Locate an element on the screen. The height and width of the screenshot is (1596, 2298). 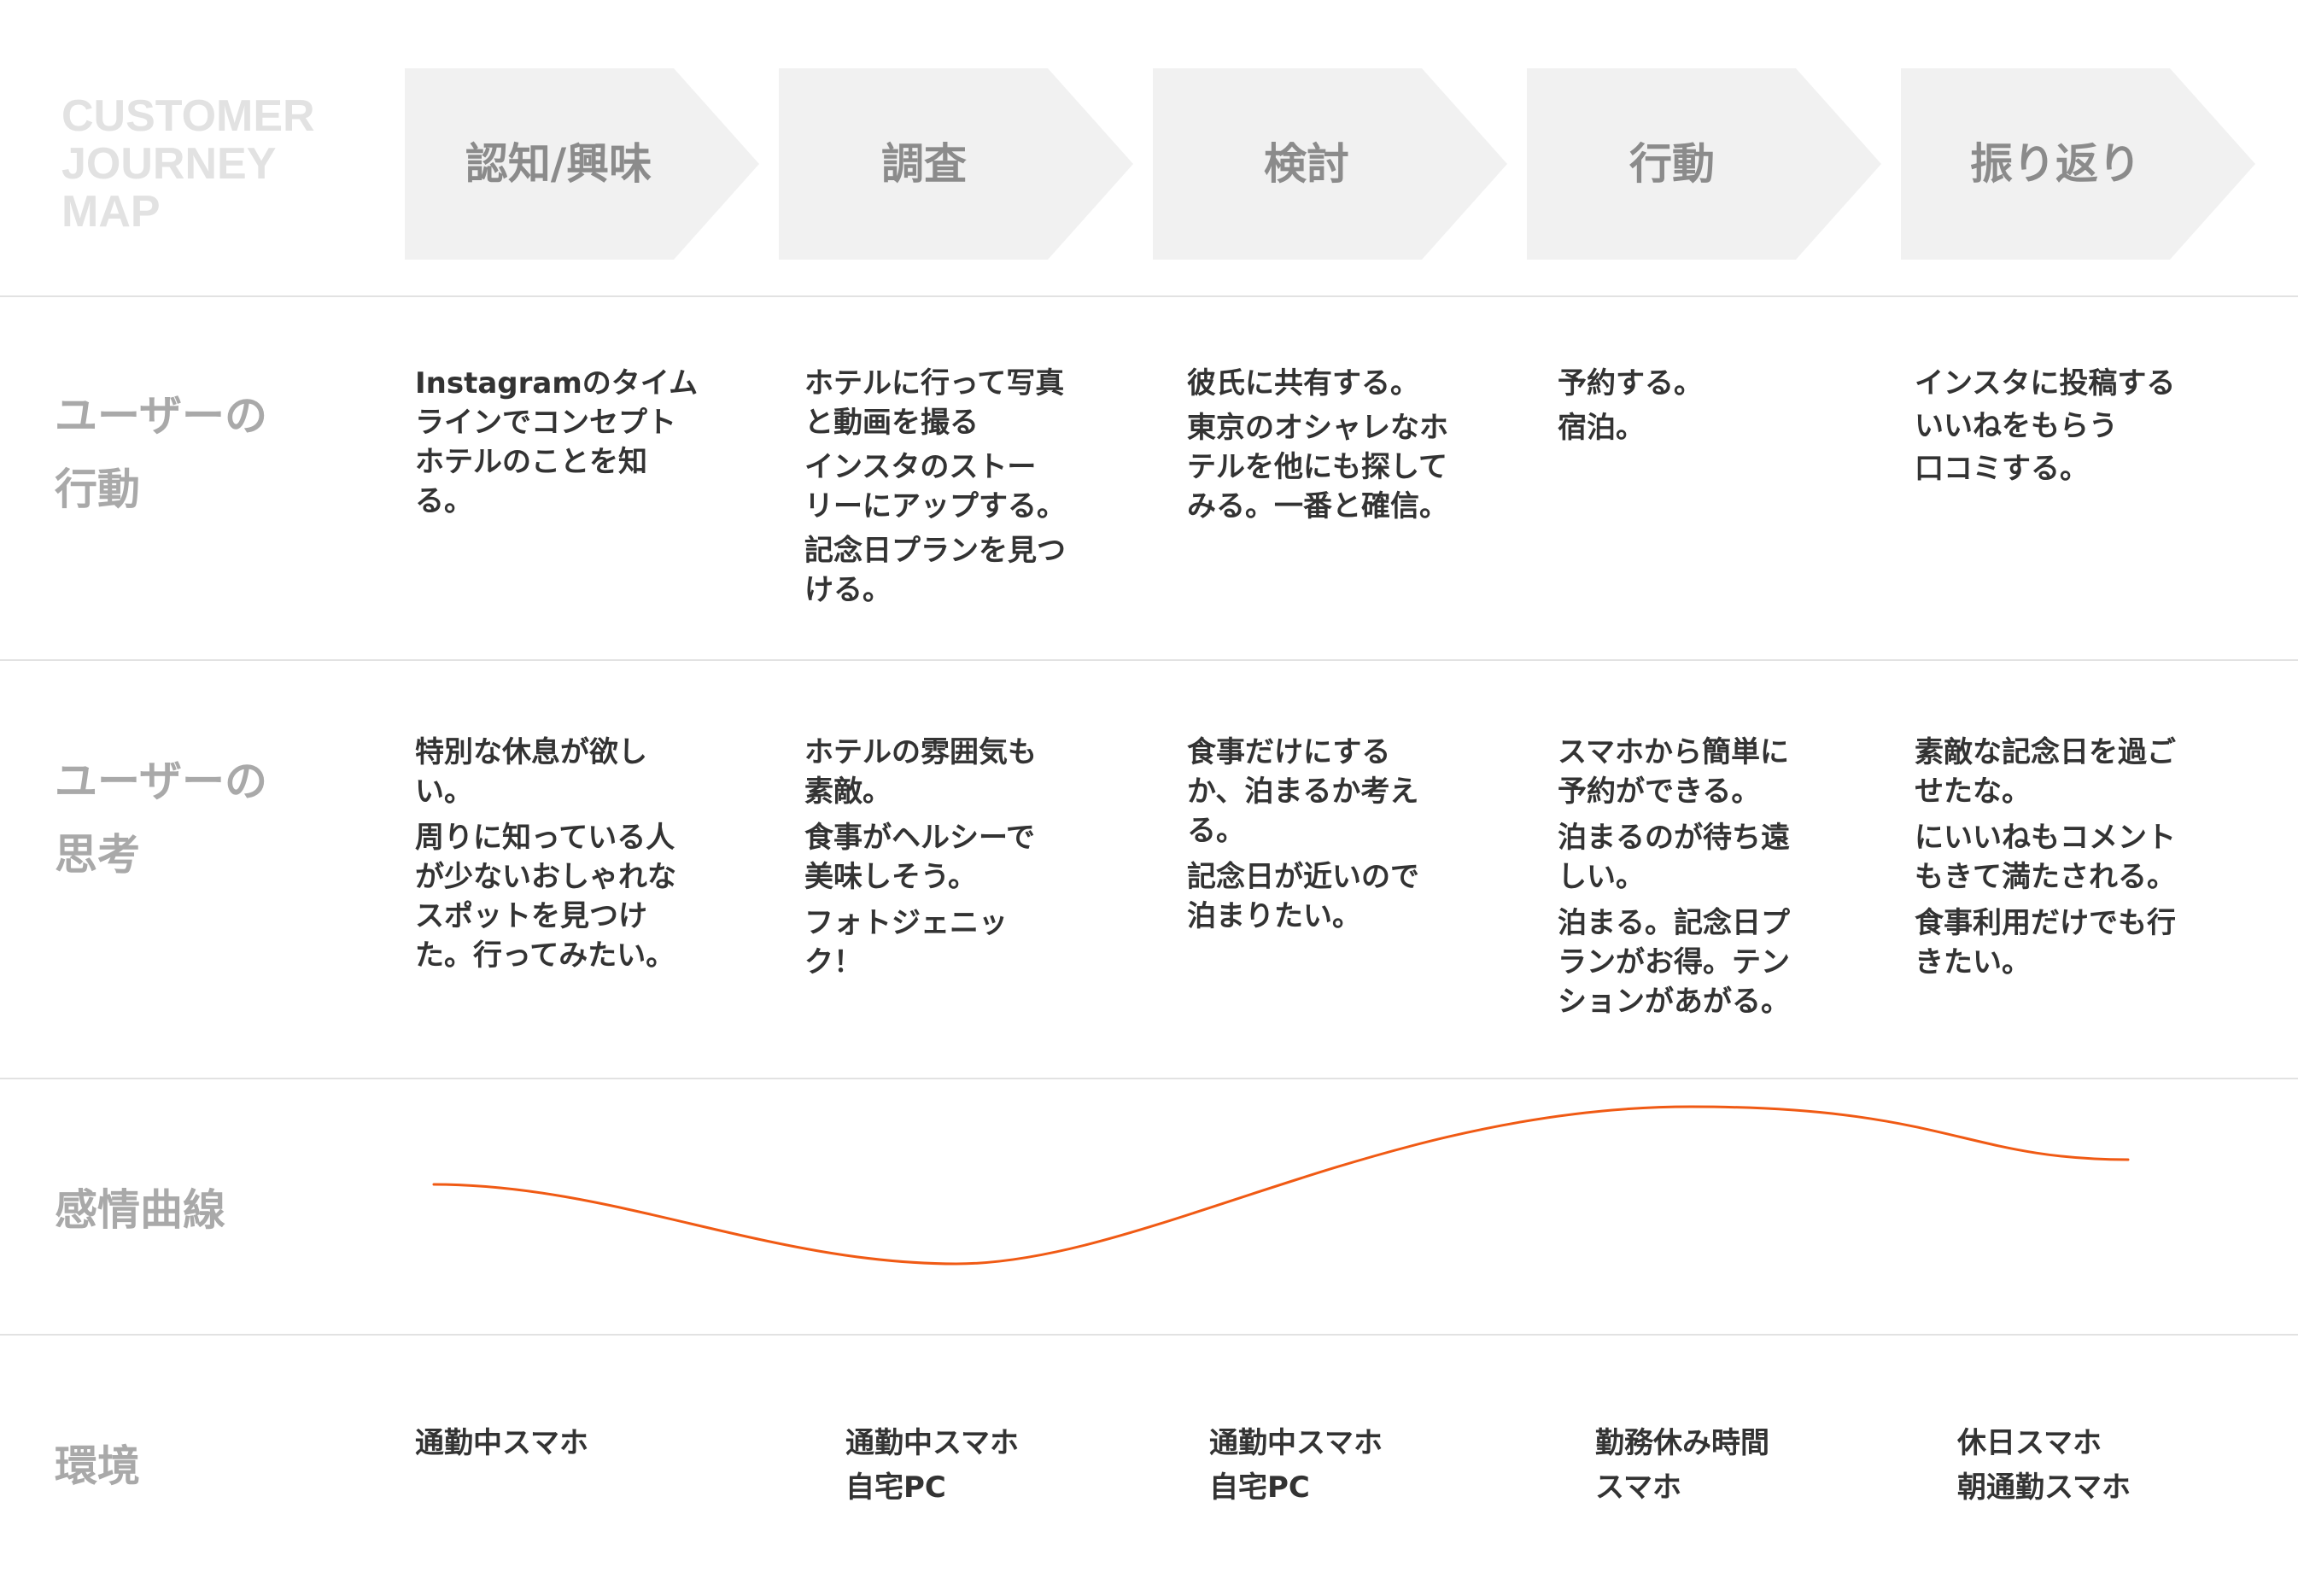
cell-paragraph: 休日スマホ is located at coordinates (2029, 1443).